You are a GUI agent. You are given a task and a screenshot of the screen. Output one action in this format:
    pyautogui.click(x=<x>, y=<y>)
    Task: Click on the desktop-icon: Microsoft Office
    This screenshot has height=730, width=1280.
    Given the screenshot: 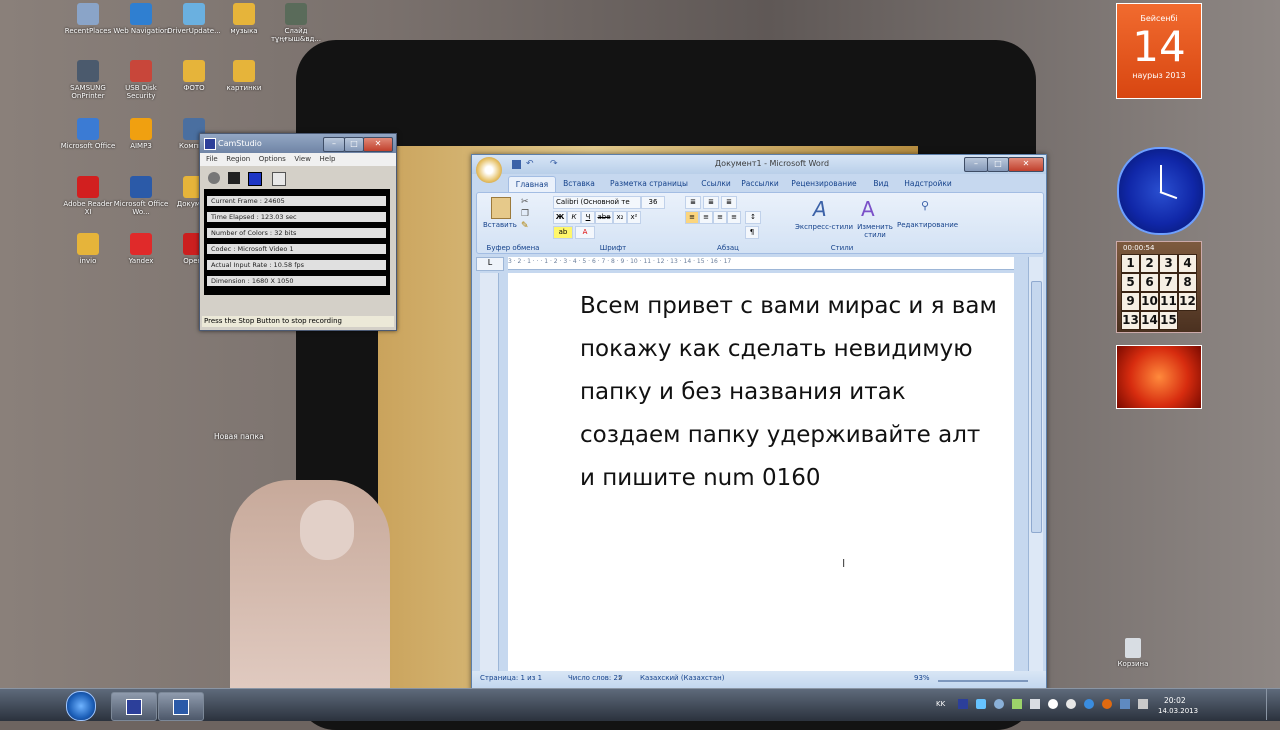 What is the action you would take?
    pyautogui.click(x=88, y=144)
    